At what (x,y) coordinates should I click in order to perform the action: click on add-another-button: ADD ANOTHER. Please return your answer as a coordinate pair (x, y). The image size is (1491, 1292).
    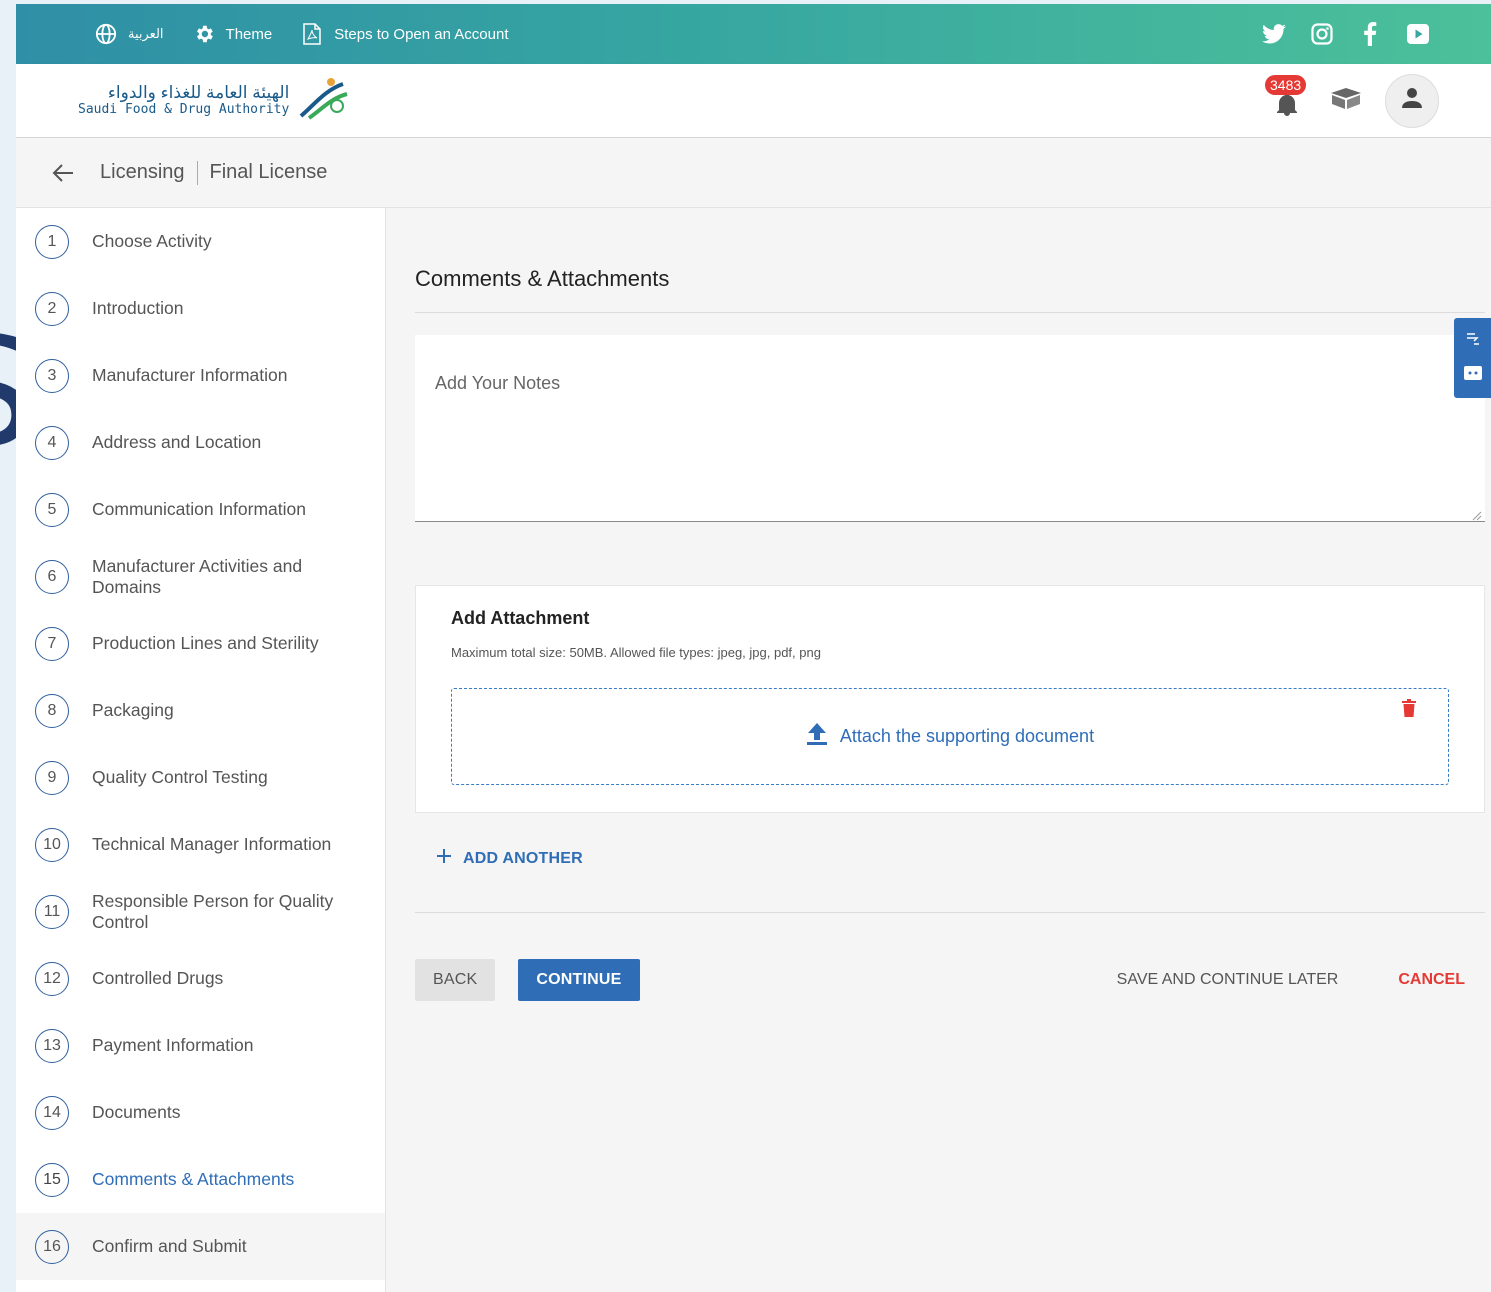
    Looking at the image, I should click on (950, 858).